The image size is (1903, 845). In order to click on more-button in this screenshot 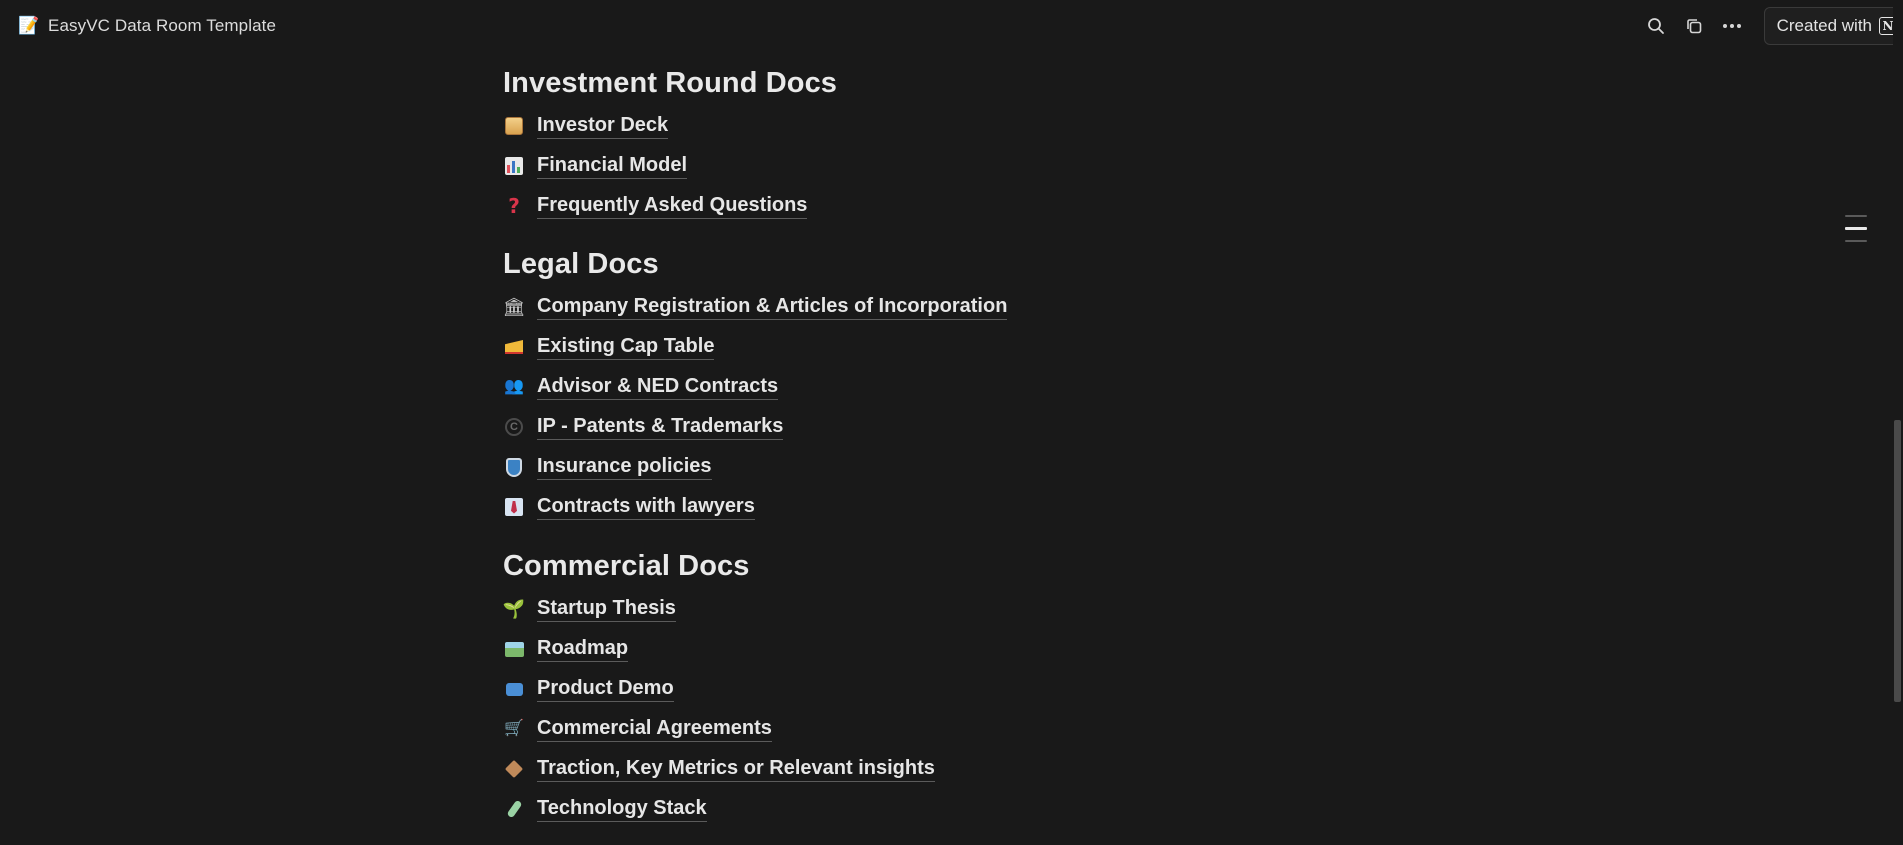, I will do `click(1732, 26)`.